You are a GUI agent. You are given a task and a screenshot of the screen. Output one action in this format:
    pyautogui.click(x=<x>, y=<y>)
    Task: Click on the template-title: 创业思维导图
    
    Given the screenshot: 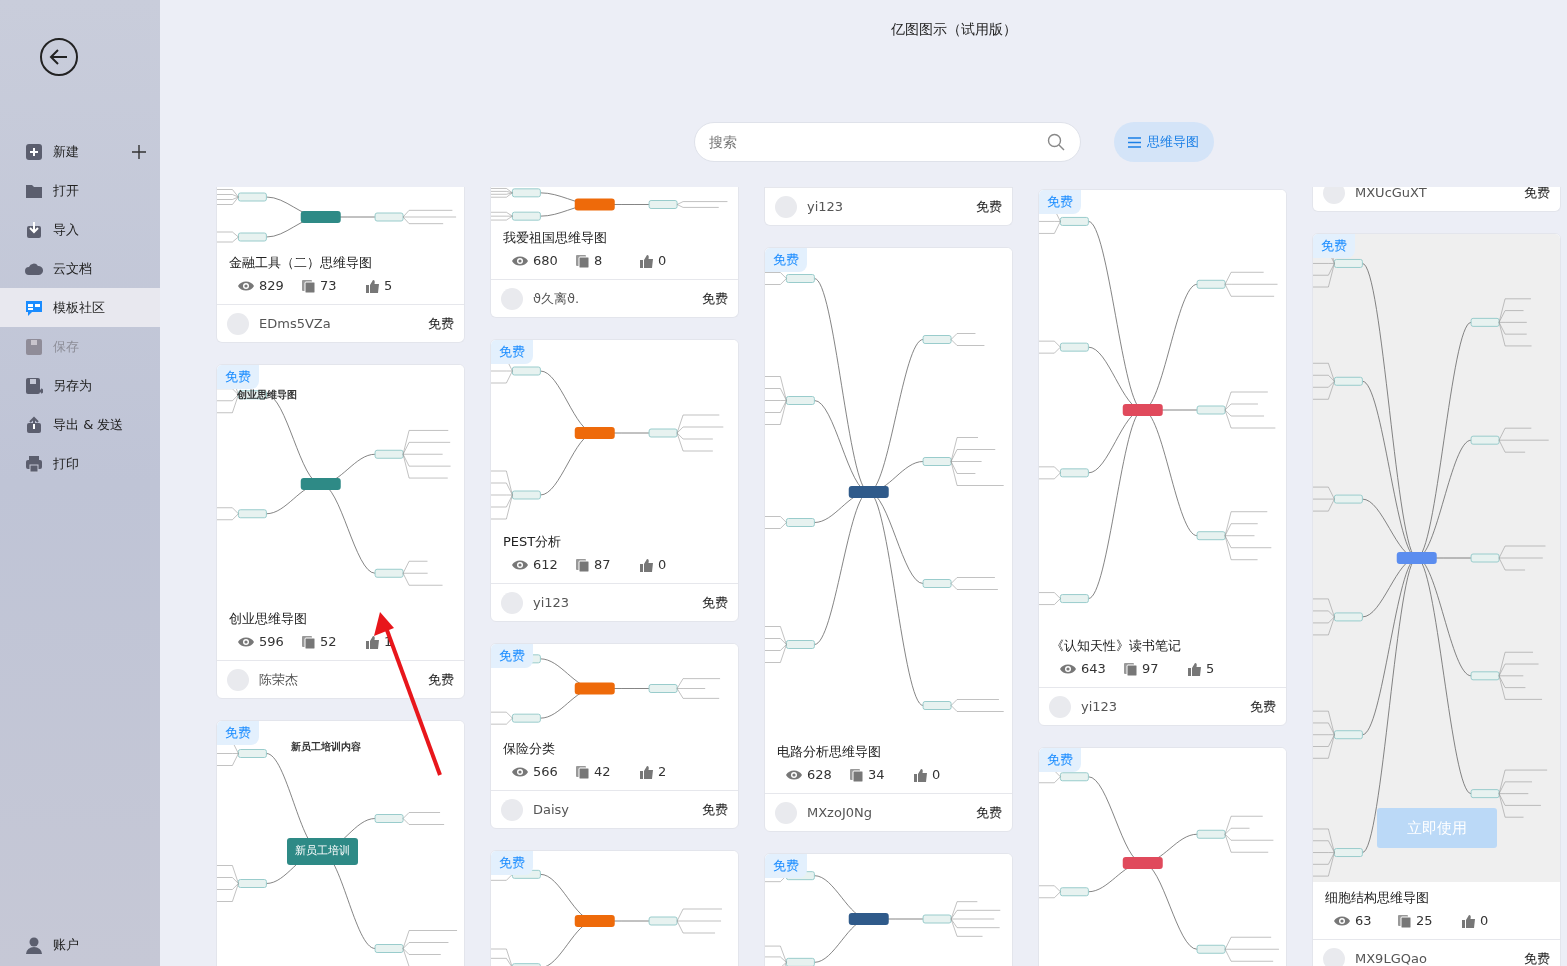 What is the action you would take?
    pyautogui.click(x=268, y=619)
    